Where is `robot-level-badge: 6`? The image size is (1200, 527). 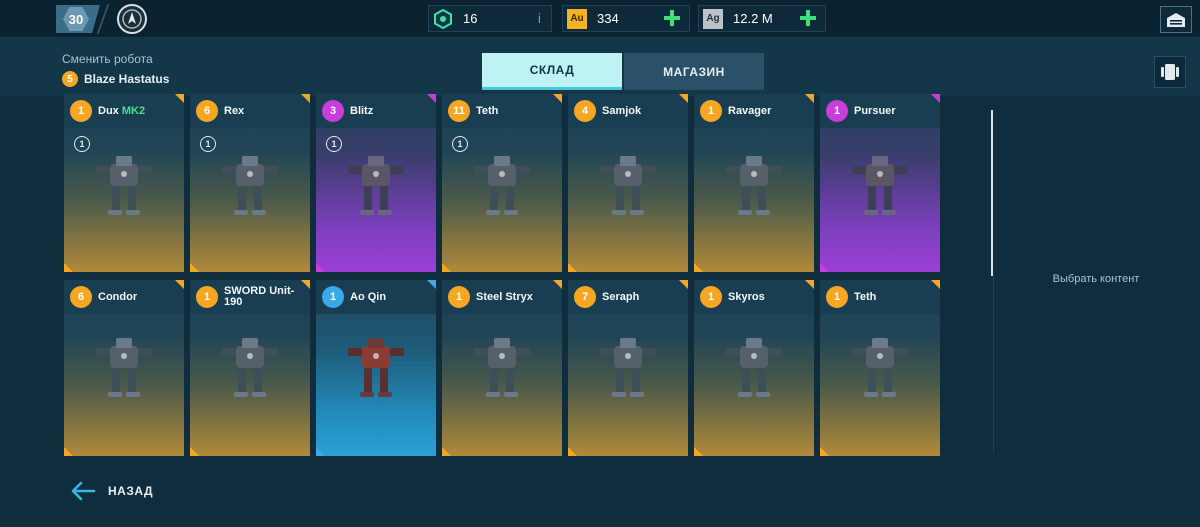
robot-level-badge: 6 is located at coordinates (207, 111).